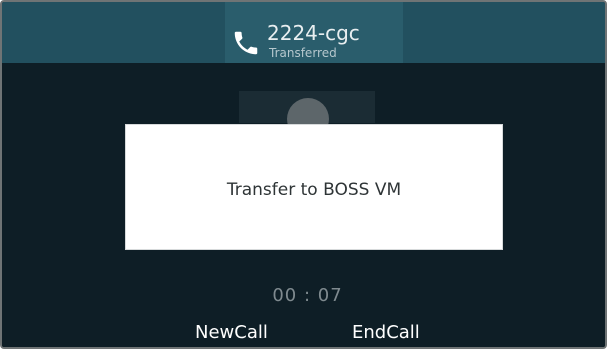 Image resolution: width=607 pixels, height=349 pixels. I want to click on dialog-message: Transfer to BOSS VM, so click(314, 190).